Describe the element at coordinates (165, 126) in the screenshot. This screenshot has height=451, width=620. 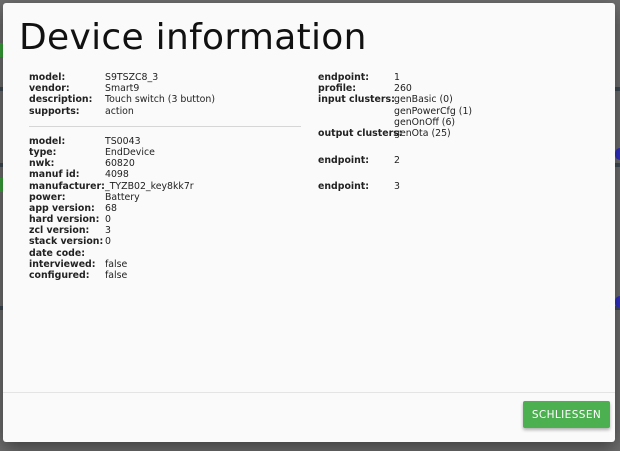
I see `section-divider` at that location.